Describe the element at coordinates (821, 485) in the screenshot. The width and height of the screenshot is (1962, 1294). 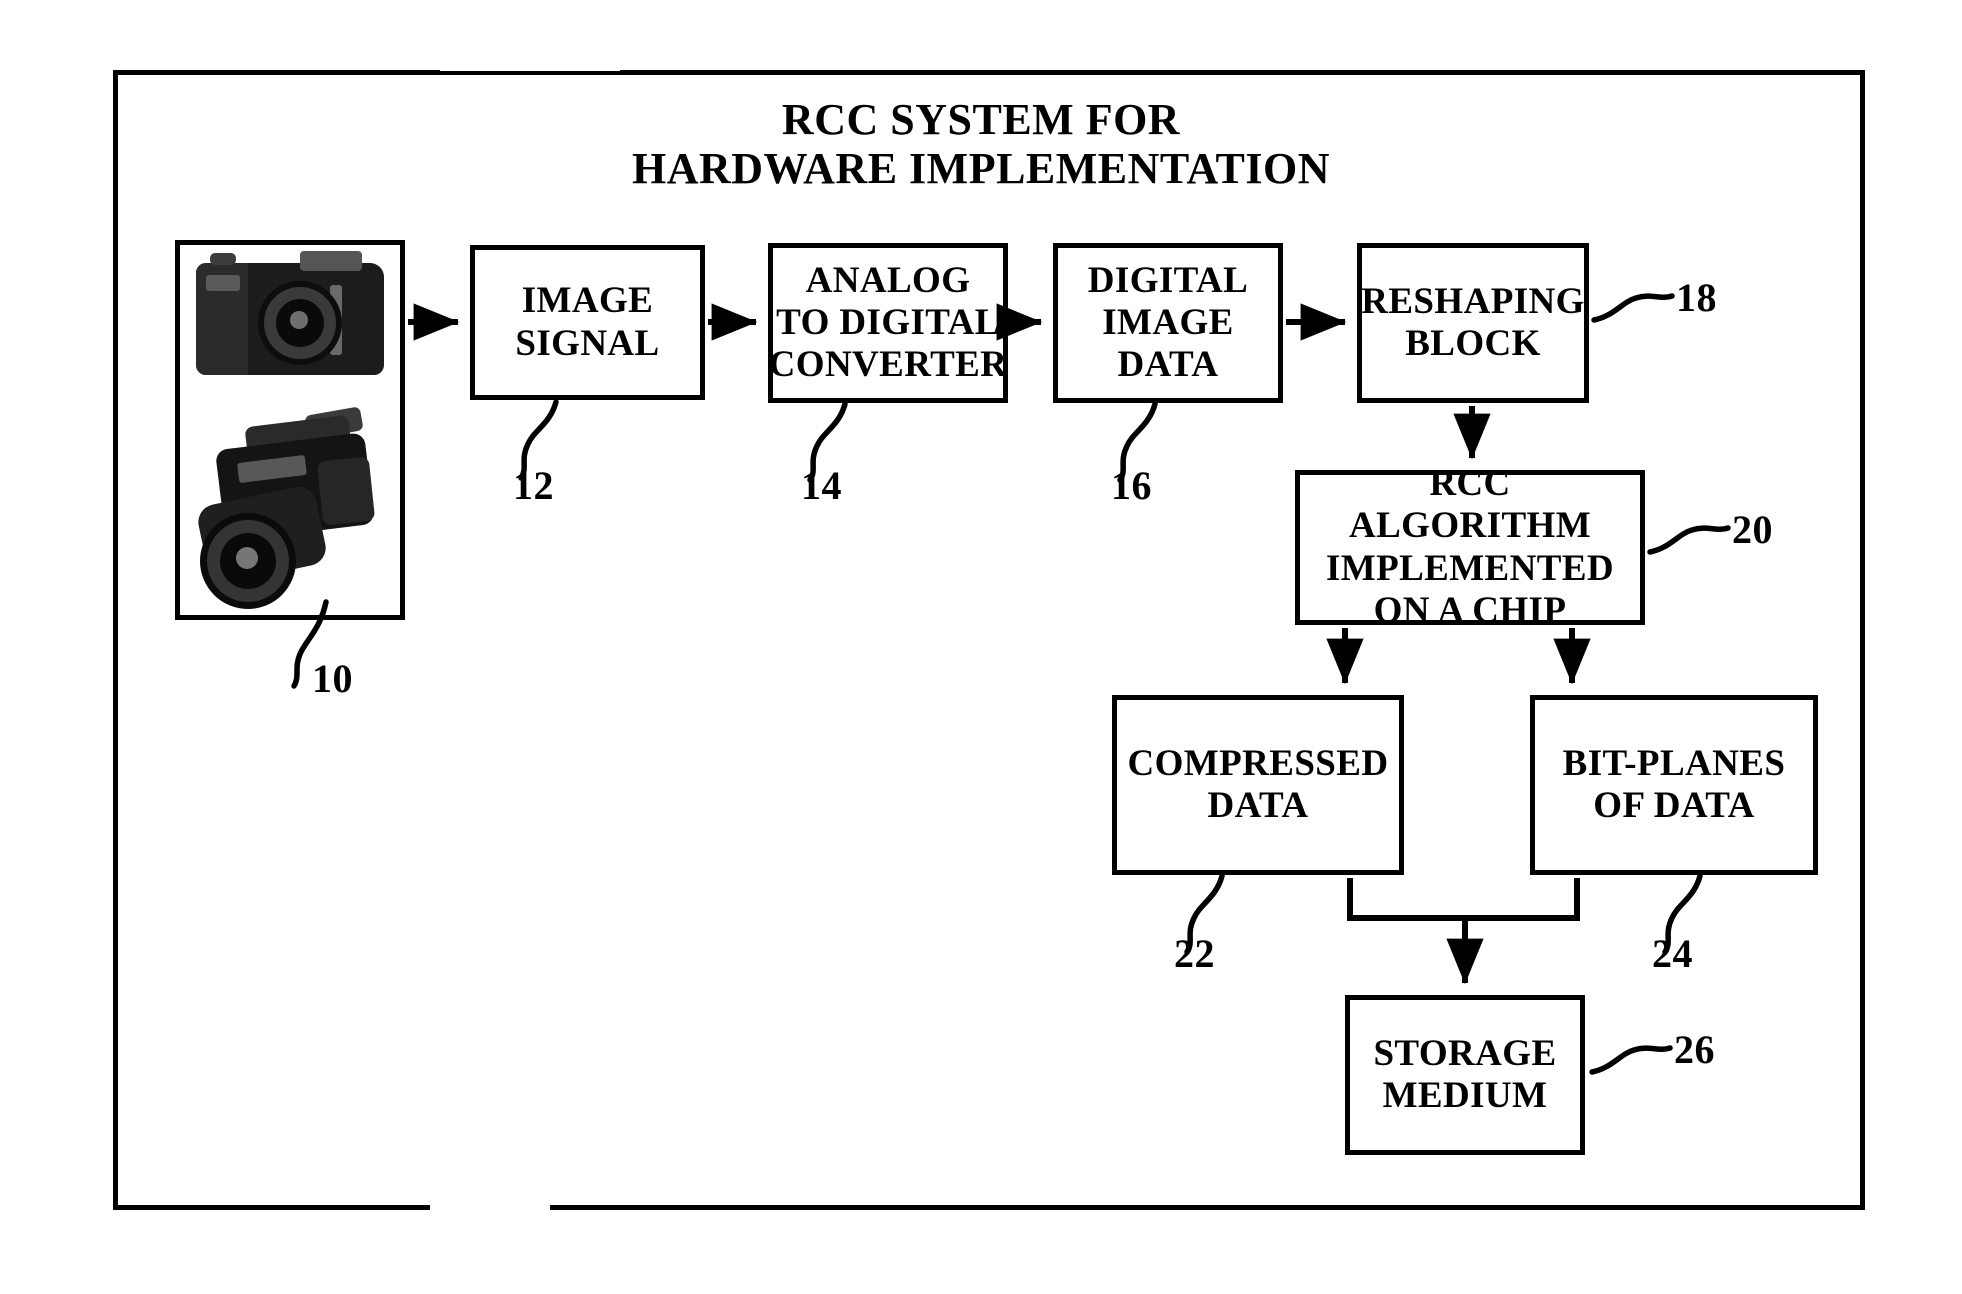
I see `ref-numeral-adc: 14` at that location.